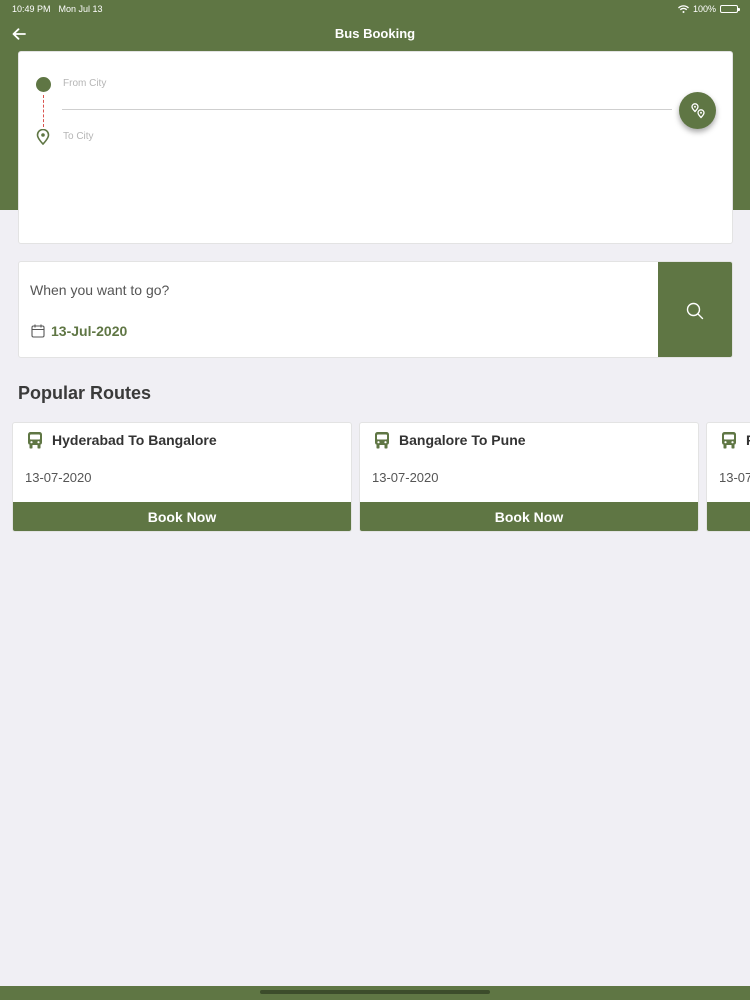 The image size is (750, 1000). I want to click on bottom-bar, so click(375, 993).